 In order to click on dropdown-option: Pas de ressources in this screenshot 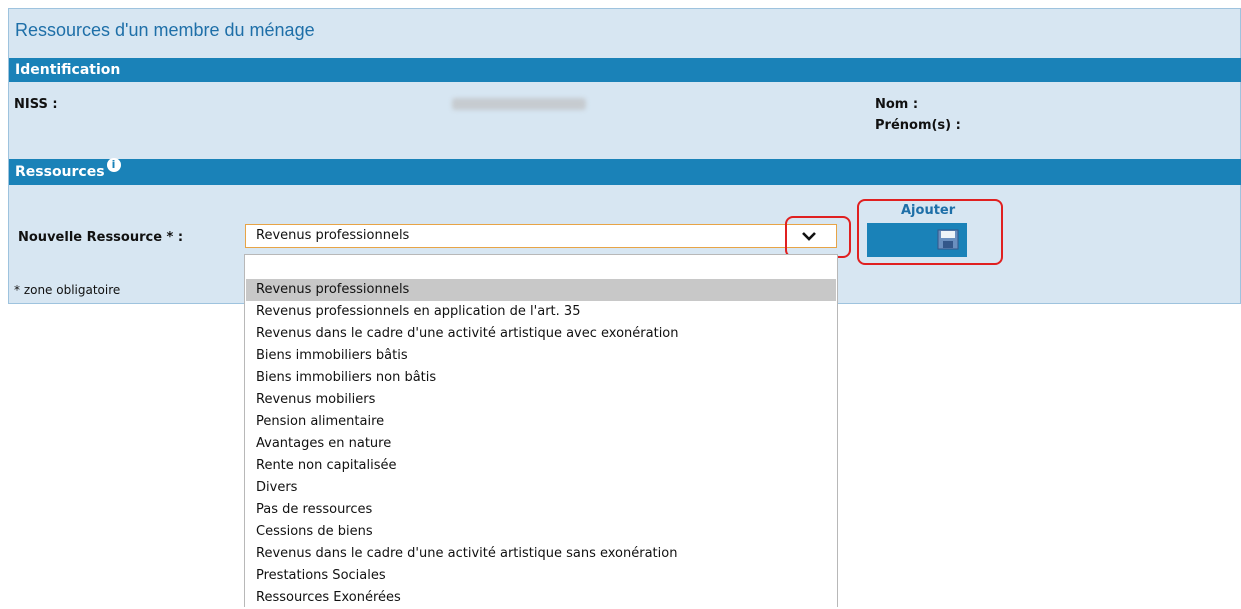, I will do `click(541, 510)`.